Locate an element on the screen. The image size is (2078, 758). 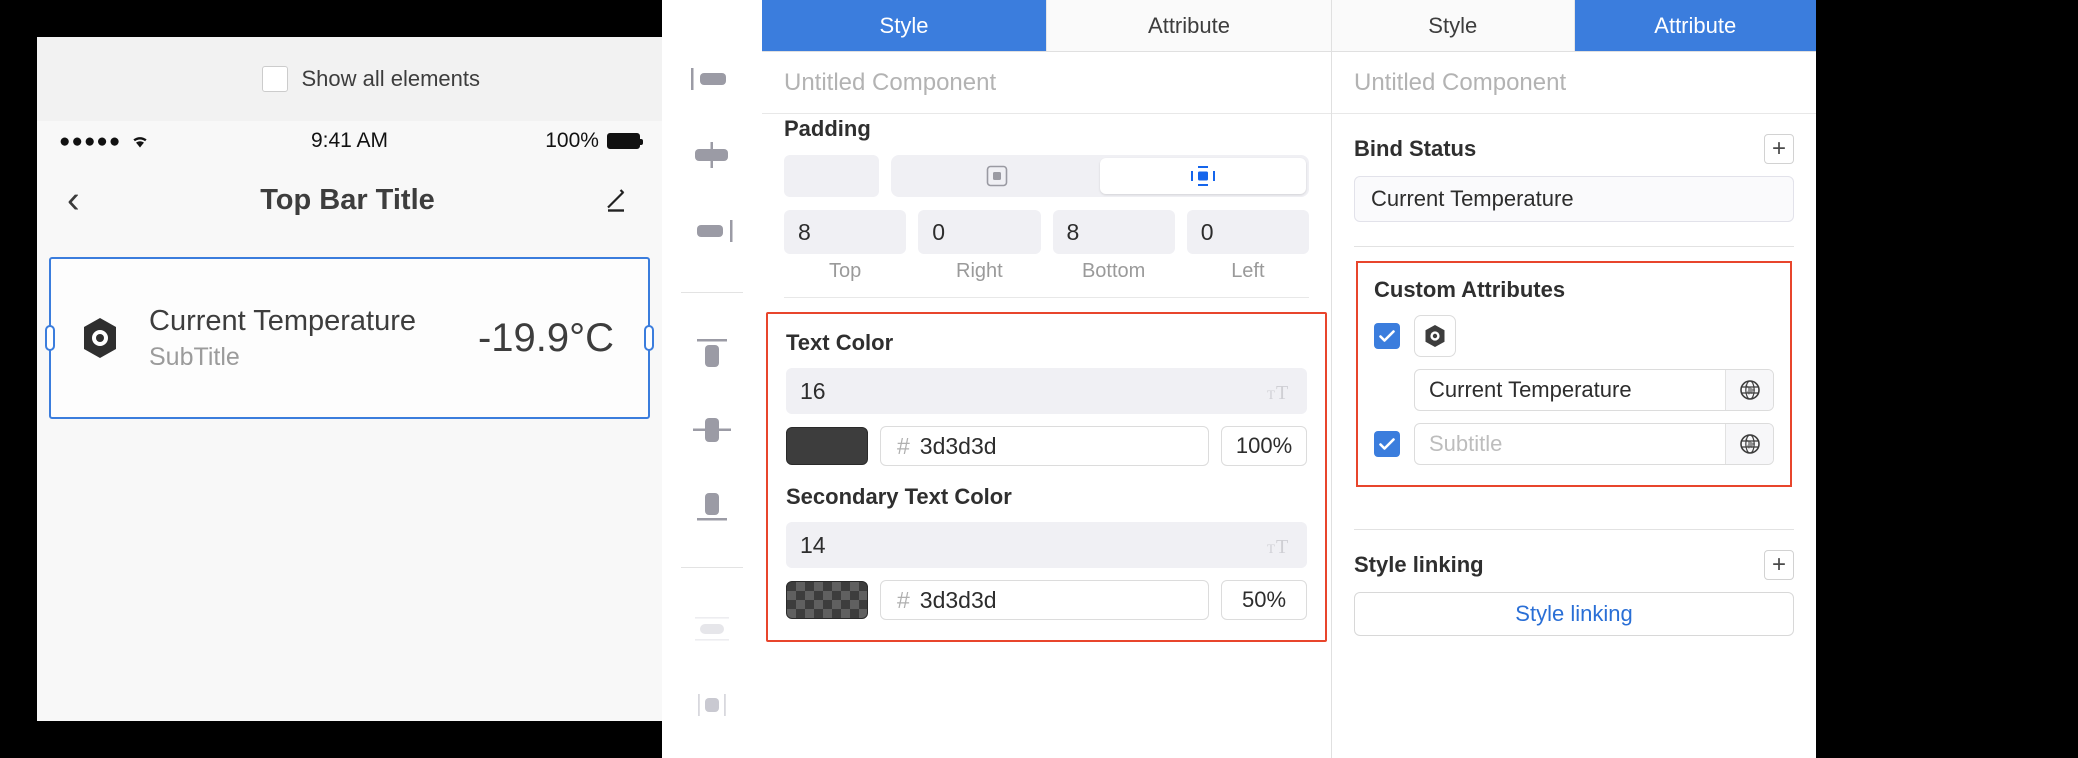
status-bar-left: ●●●●● is located at coordinates (155, 141).